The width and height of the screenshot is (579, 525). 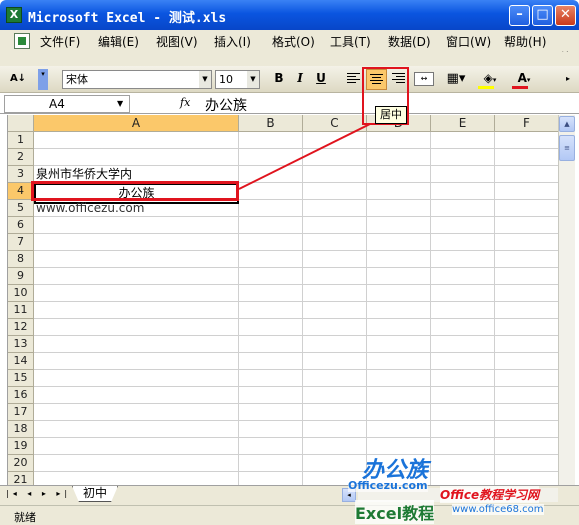 I want to click on watermark-logo-sub: Officezu.com, so click(x=388, y=485).